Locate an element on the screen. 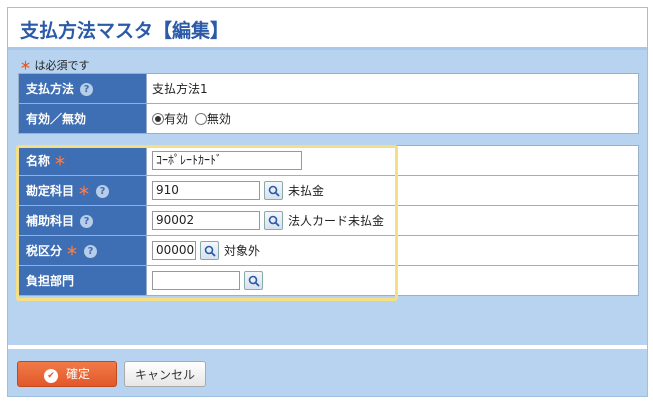 This screenshot has height=401, width=653. check-icon: ✔ is located at coordinates (50, 376).